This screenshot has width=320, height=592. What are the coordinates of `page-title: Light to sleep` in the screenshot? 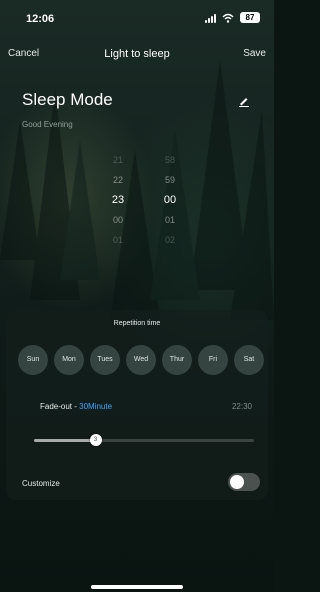 It's located at (137, 54).